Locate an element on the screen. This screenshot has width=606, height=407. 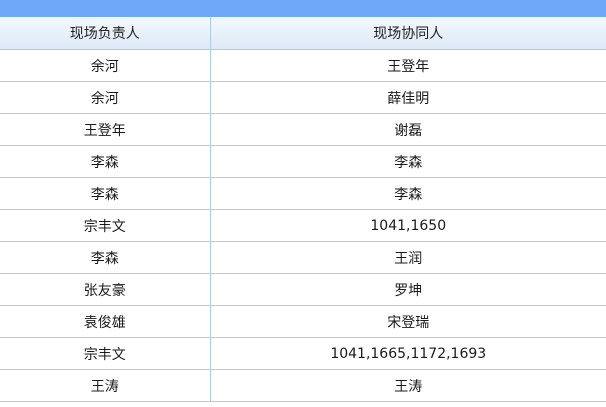
cell-site-collaborator: 罗坤 is located at coordinates (408, 289).